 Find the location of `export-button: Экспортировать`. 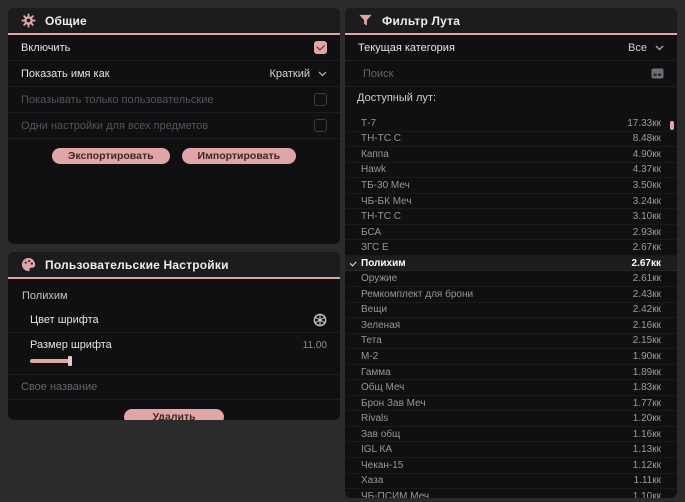

export-button: Экспортировать is located at coordinates (110, 156).